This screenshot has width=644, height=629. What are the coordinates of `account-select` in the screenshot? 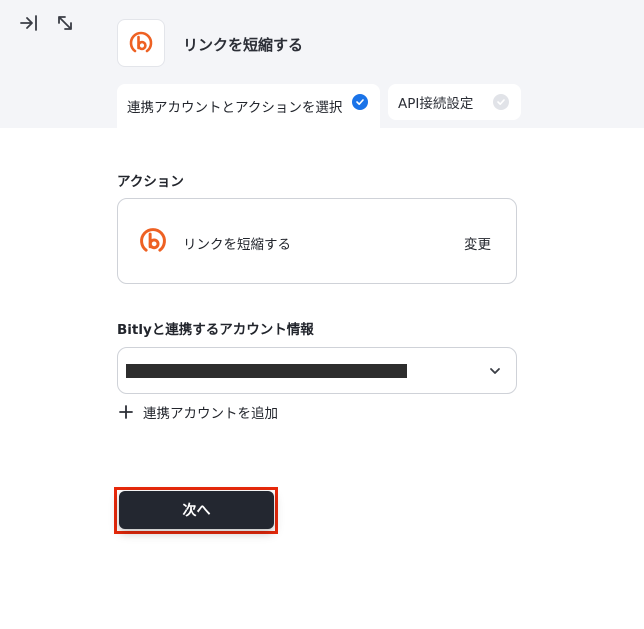 It's located at (317, 370).